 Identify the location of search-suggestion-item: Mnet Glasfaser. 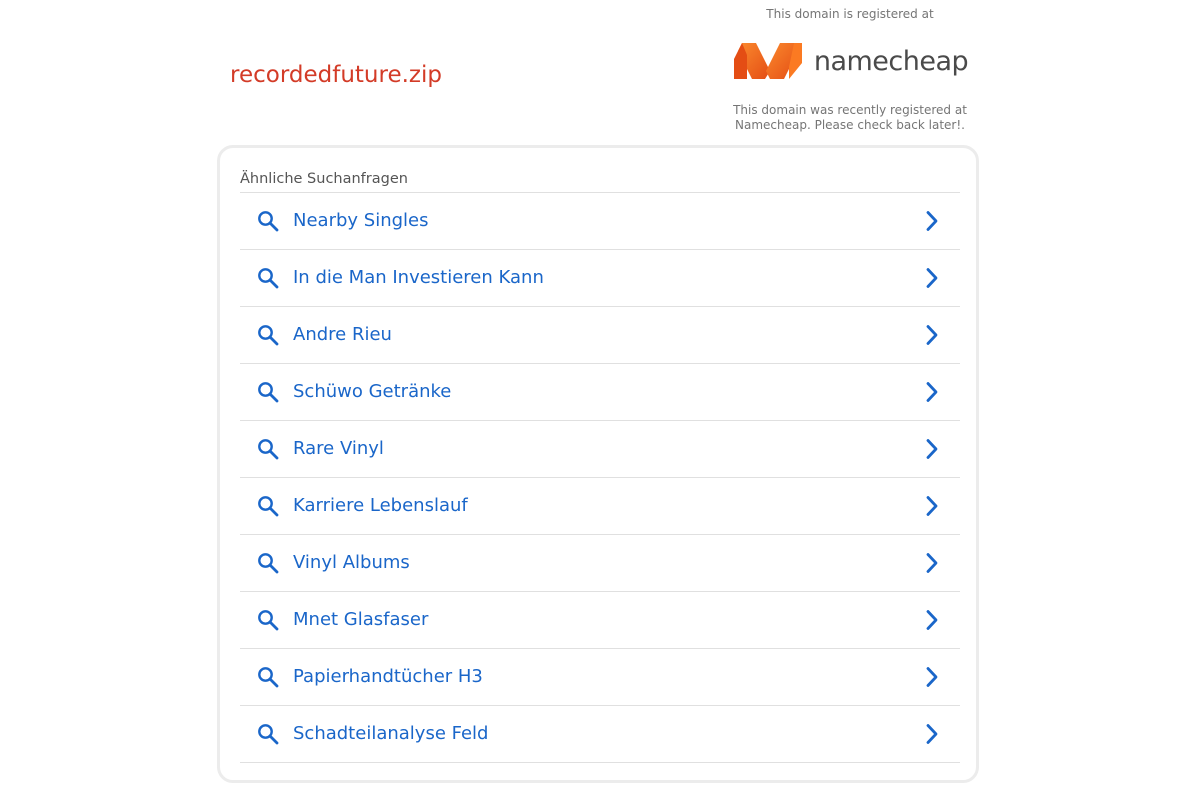
(600, 620).